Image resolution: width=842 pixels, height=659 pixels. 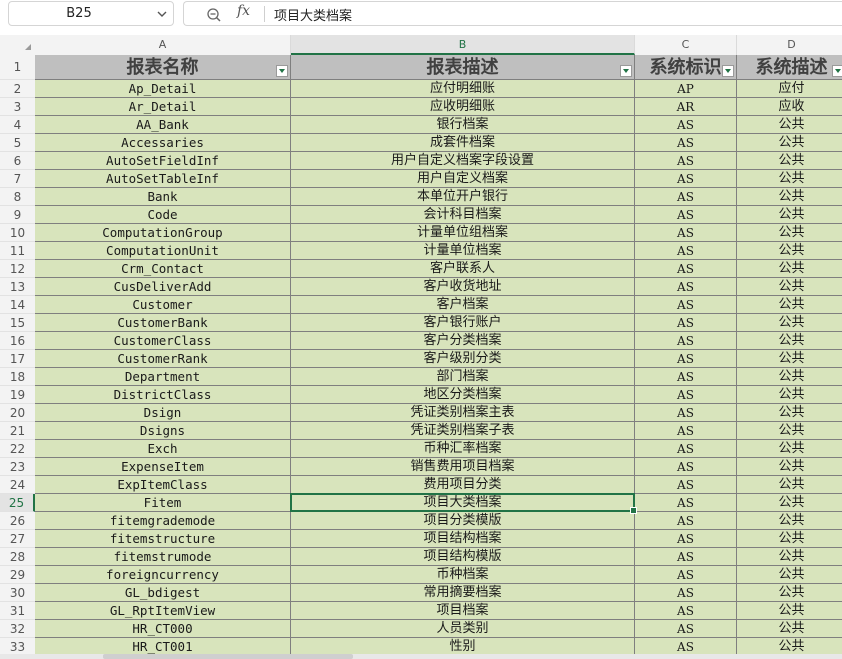 I want to click on row-header-14: 14, so click(x=17, y=305).